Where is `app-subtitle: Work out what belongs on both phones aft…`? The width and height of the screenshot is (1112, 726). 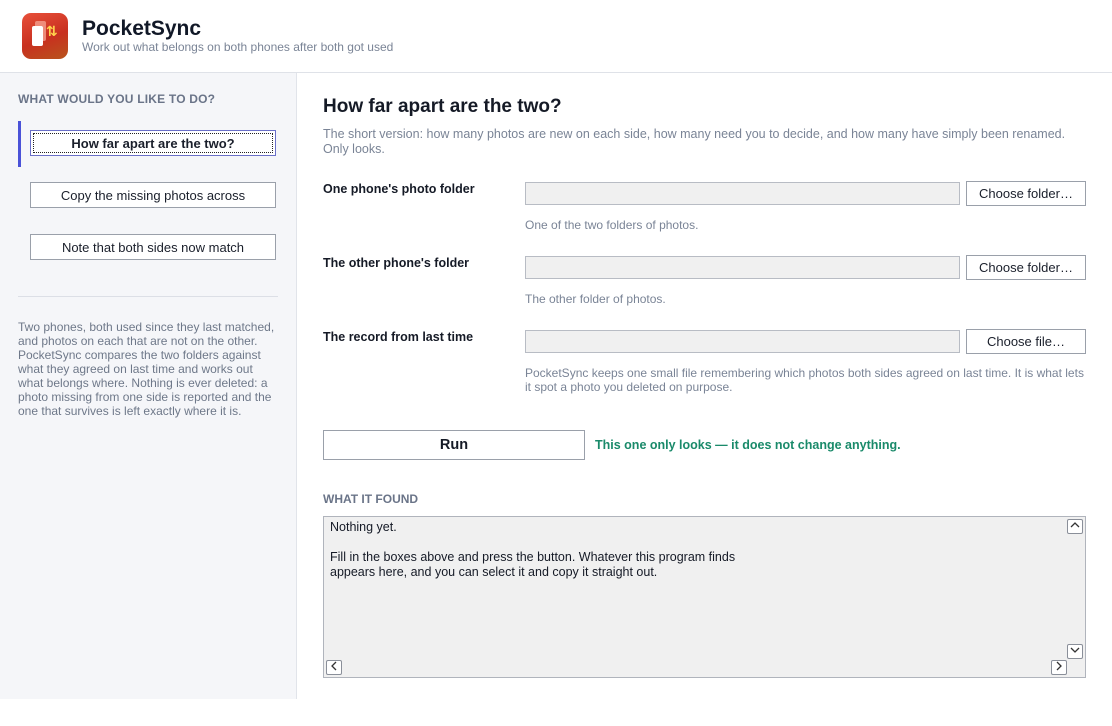
app-subtitle: Work out what belongs on both phones aft… is located at coordinates (238, 47).